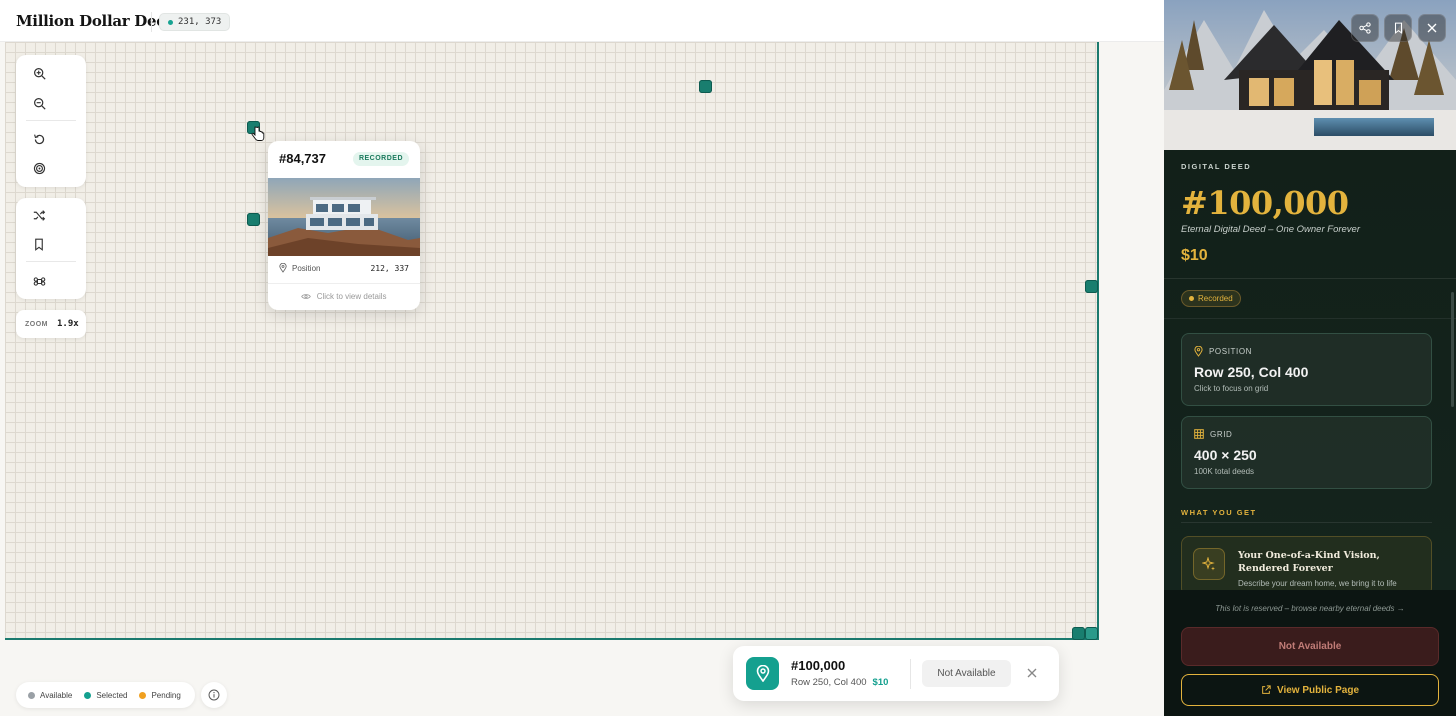  I want to click on panel-eyebrow: DIGITAL DEED, so click(1216, 166).